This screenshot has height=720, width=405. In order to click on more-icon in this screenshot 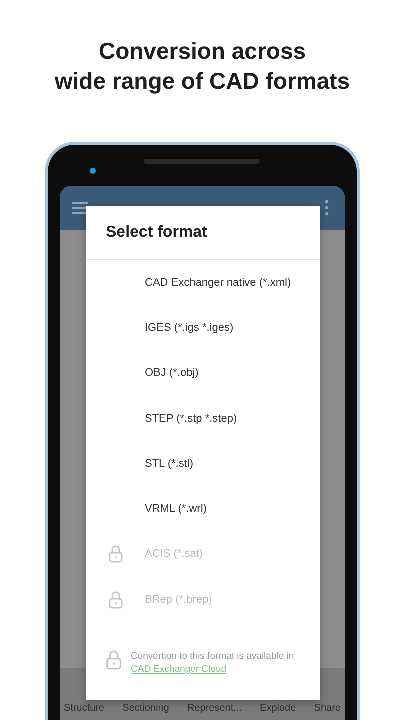, I will do `click(327, 208)`.